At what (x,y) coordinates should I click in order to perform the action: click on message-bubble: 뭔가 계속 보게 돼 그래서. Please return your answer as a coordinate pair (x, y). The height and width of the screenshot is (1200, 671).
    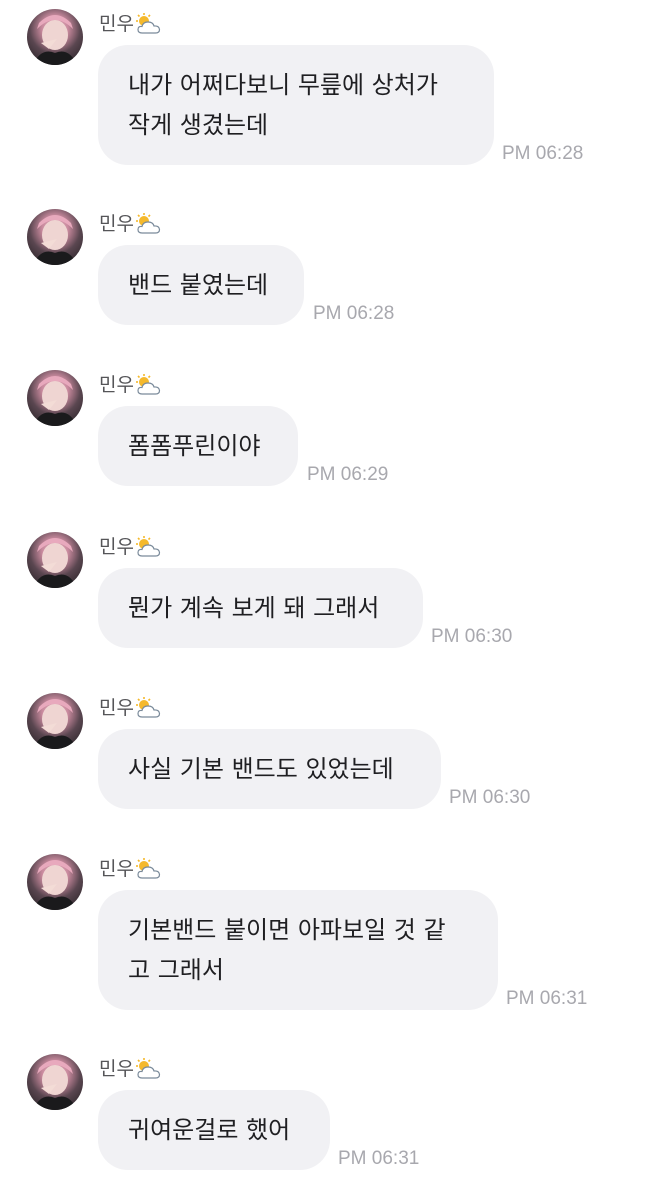
    Looking at the image, I should click on (260, 608).